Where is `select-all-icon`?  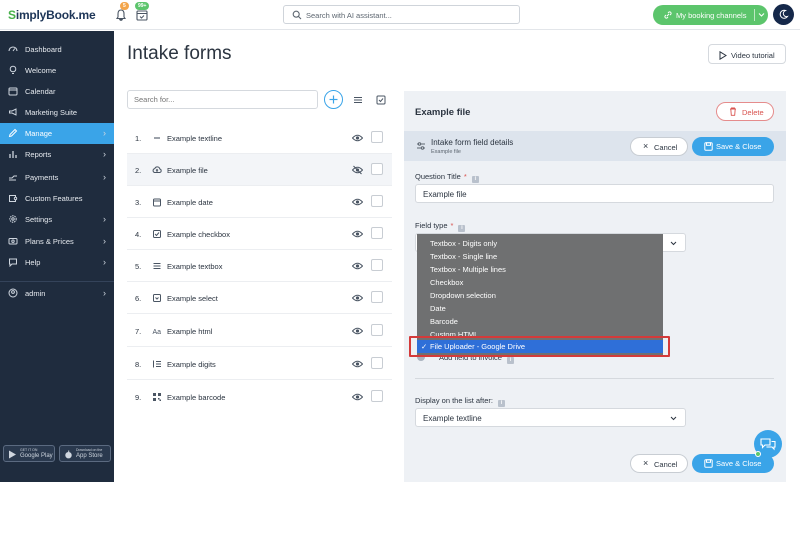 select-all-icon is located at coordinates (381, 100).